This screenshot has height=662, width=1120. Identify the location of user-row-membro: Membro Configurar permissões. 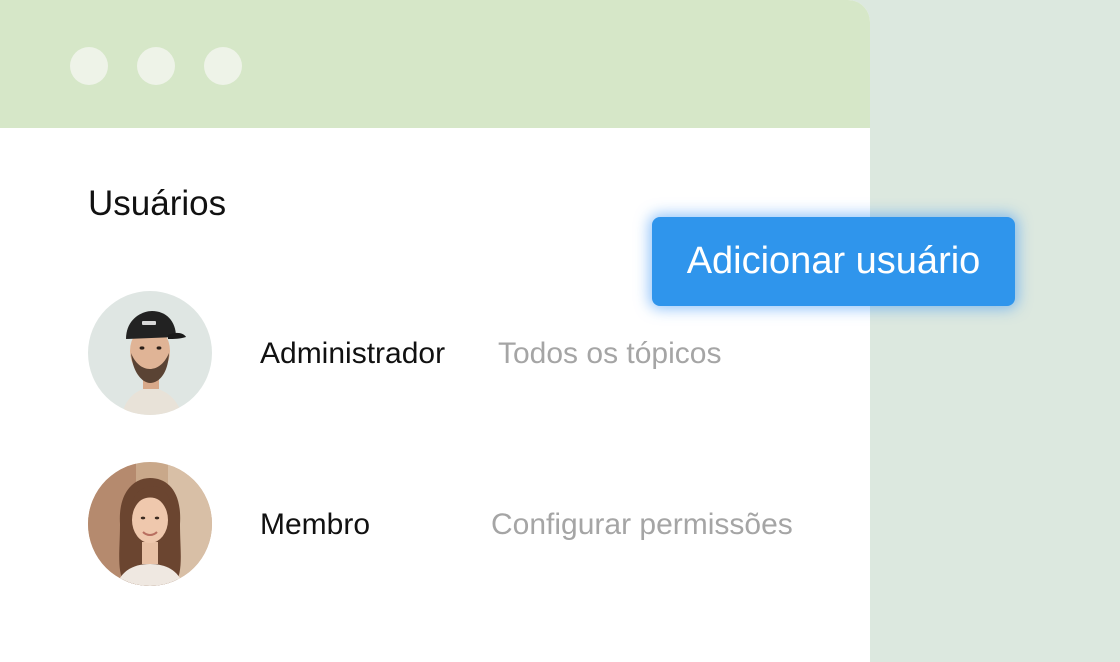
(435, 525).